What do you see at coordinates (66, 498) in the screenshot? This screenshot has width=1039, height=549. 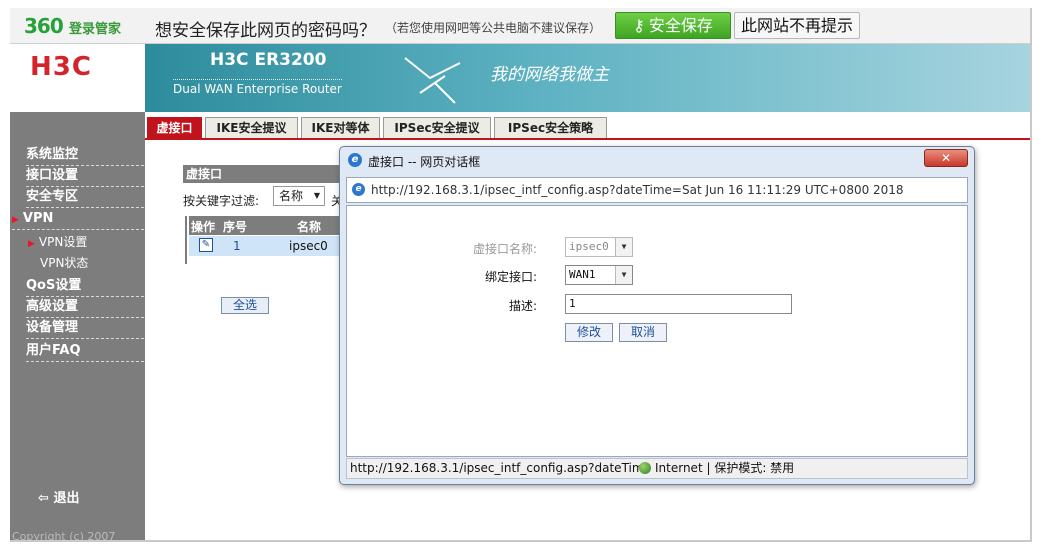 I see `logout-label: 退出` at bounding box center [66, 498].